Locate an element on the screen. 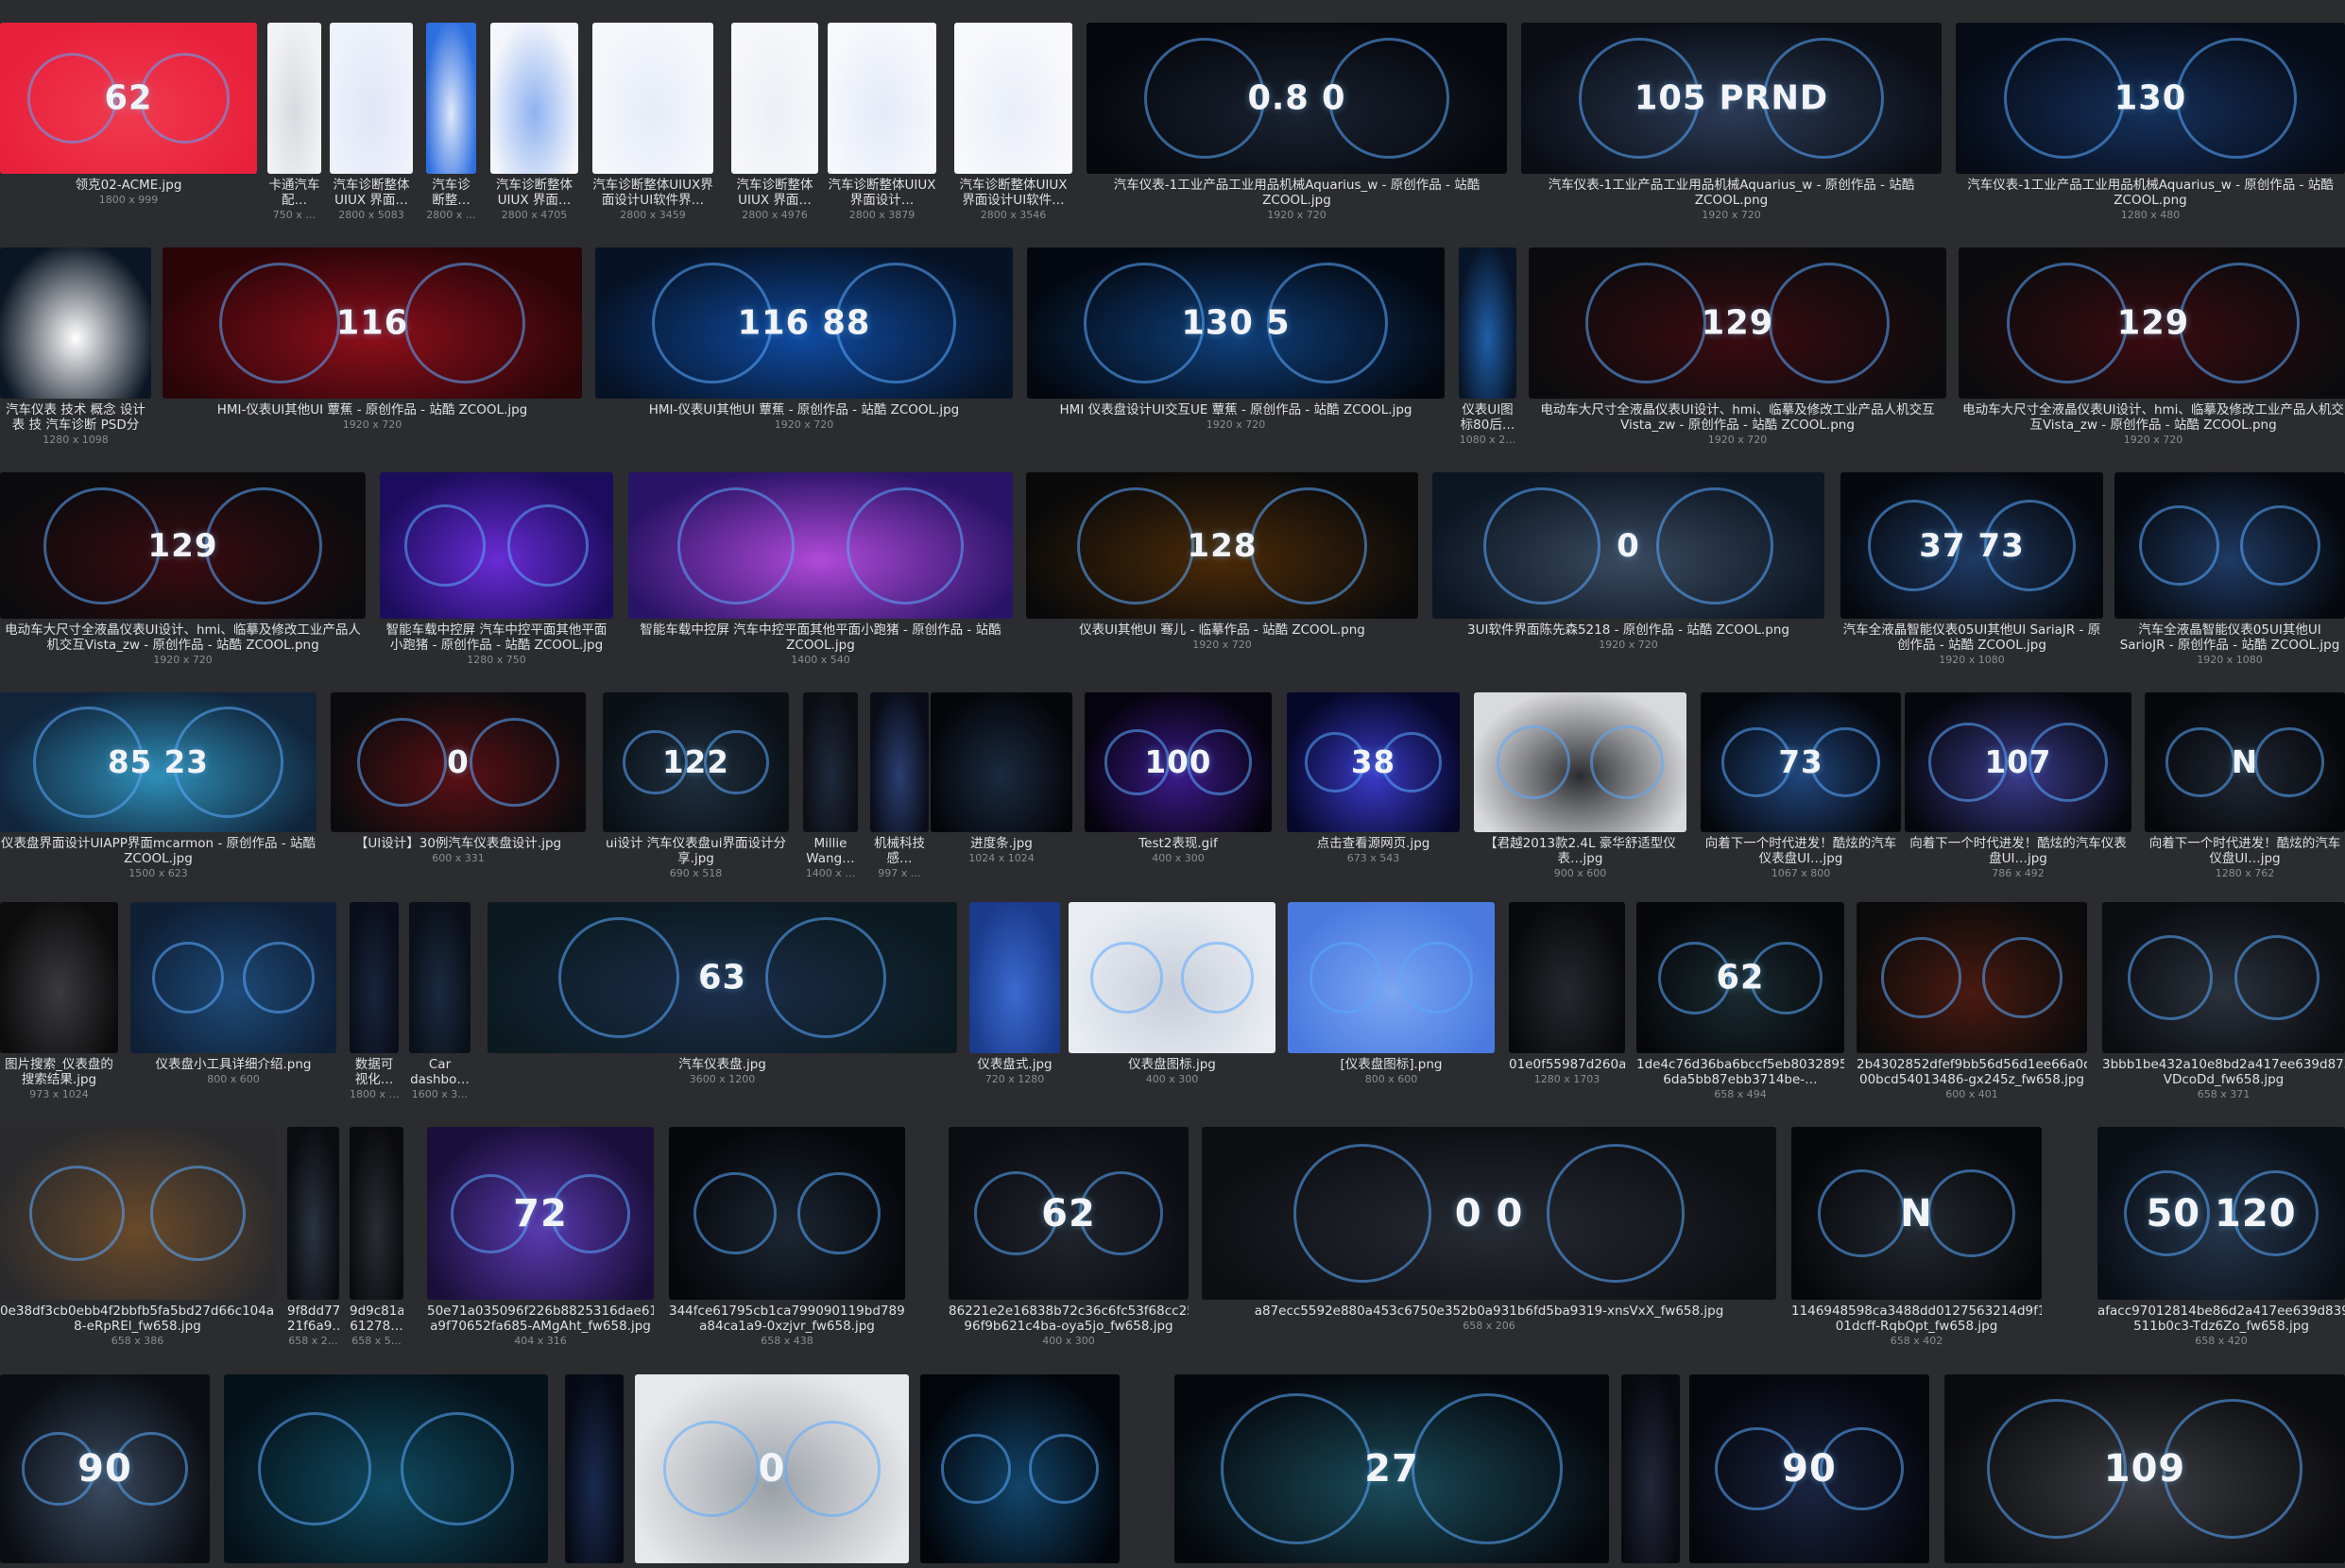 This screenshot has width=2345, height=1568. result-thumbnail: 109 is located at coordinates (2144, 1468).